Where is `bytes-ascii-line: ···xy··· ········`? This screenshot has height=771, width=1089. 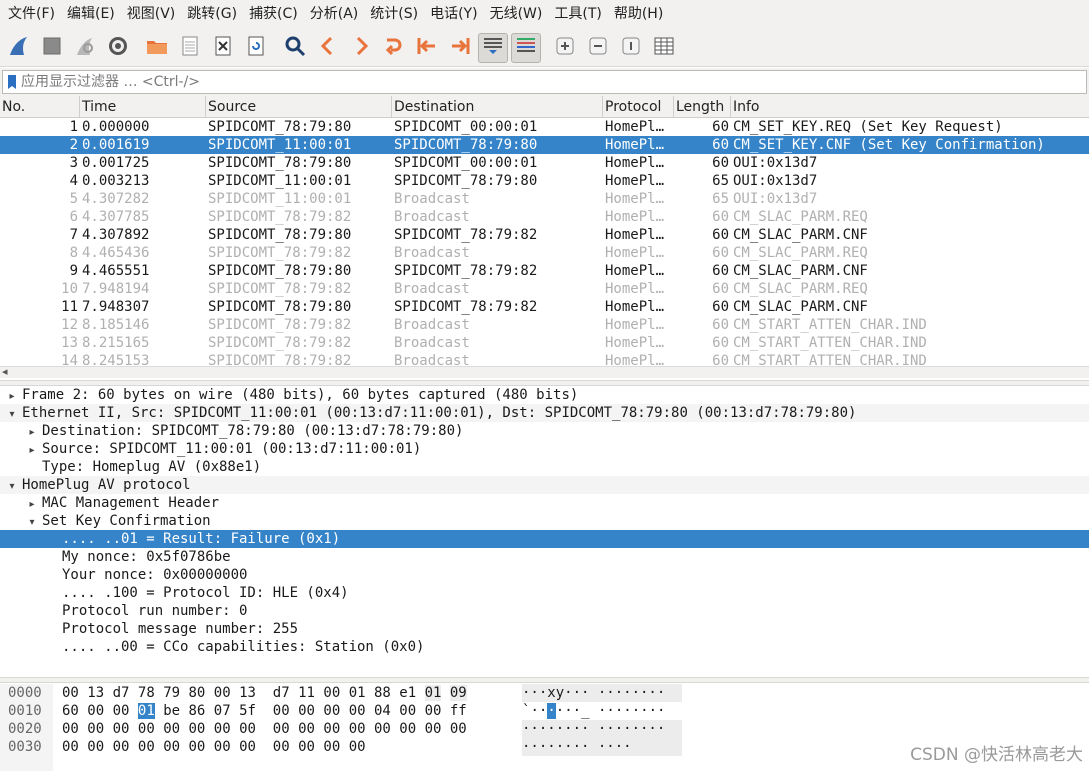
bytes-ascii-line: ···xy··· ········ is located at coordinates (602, 693).